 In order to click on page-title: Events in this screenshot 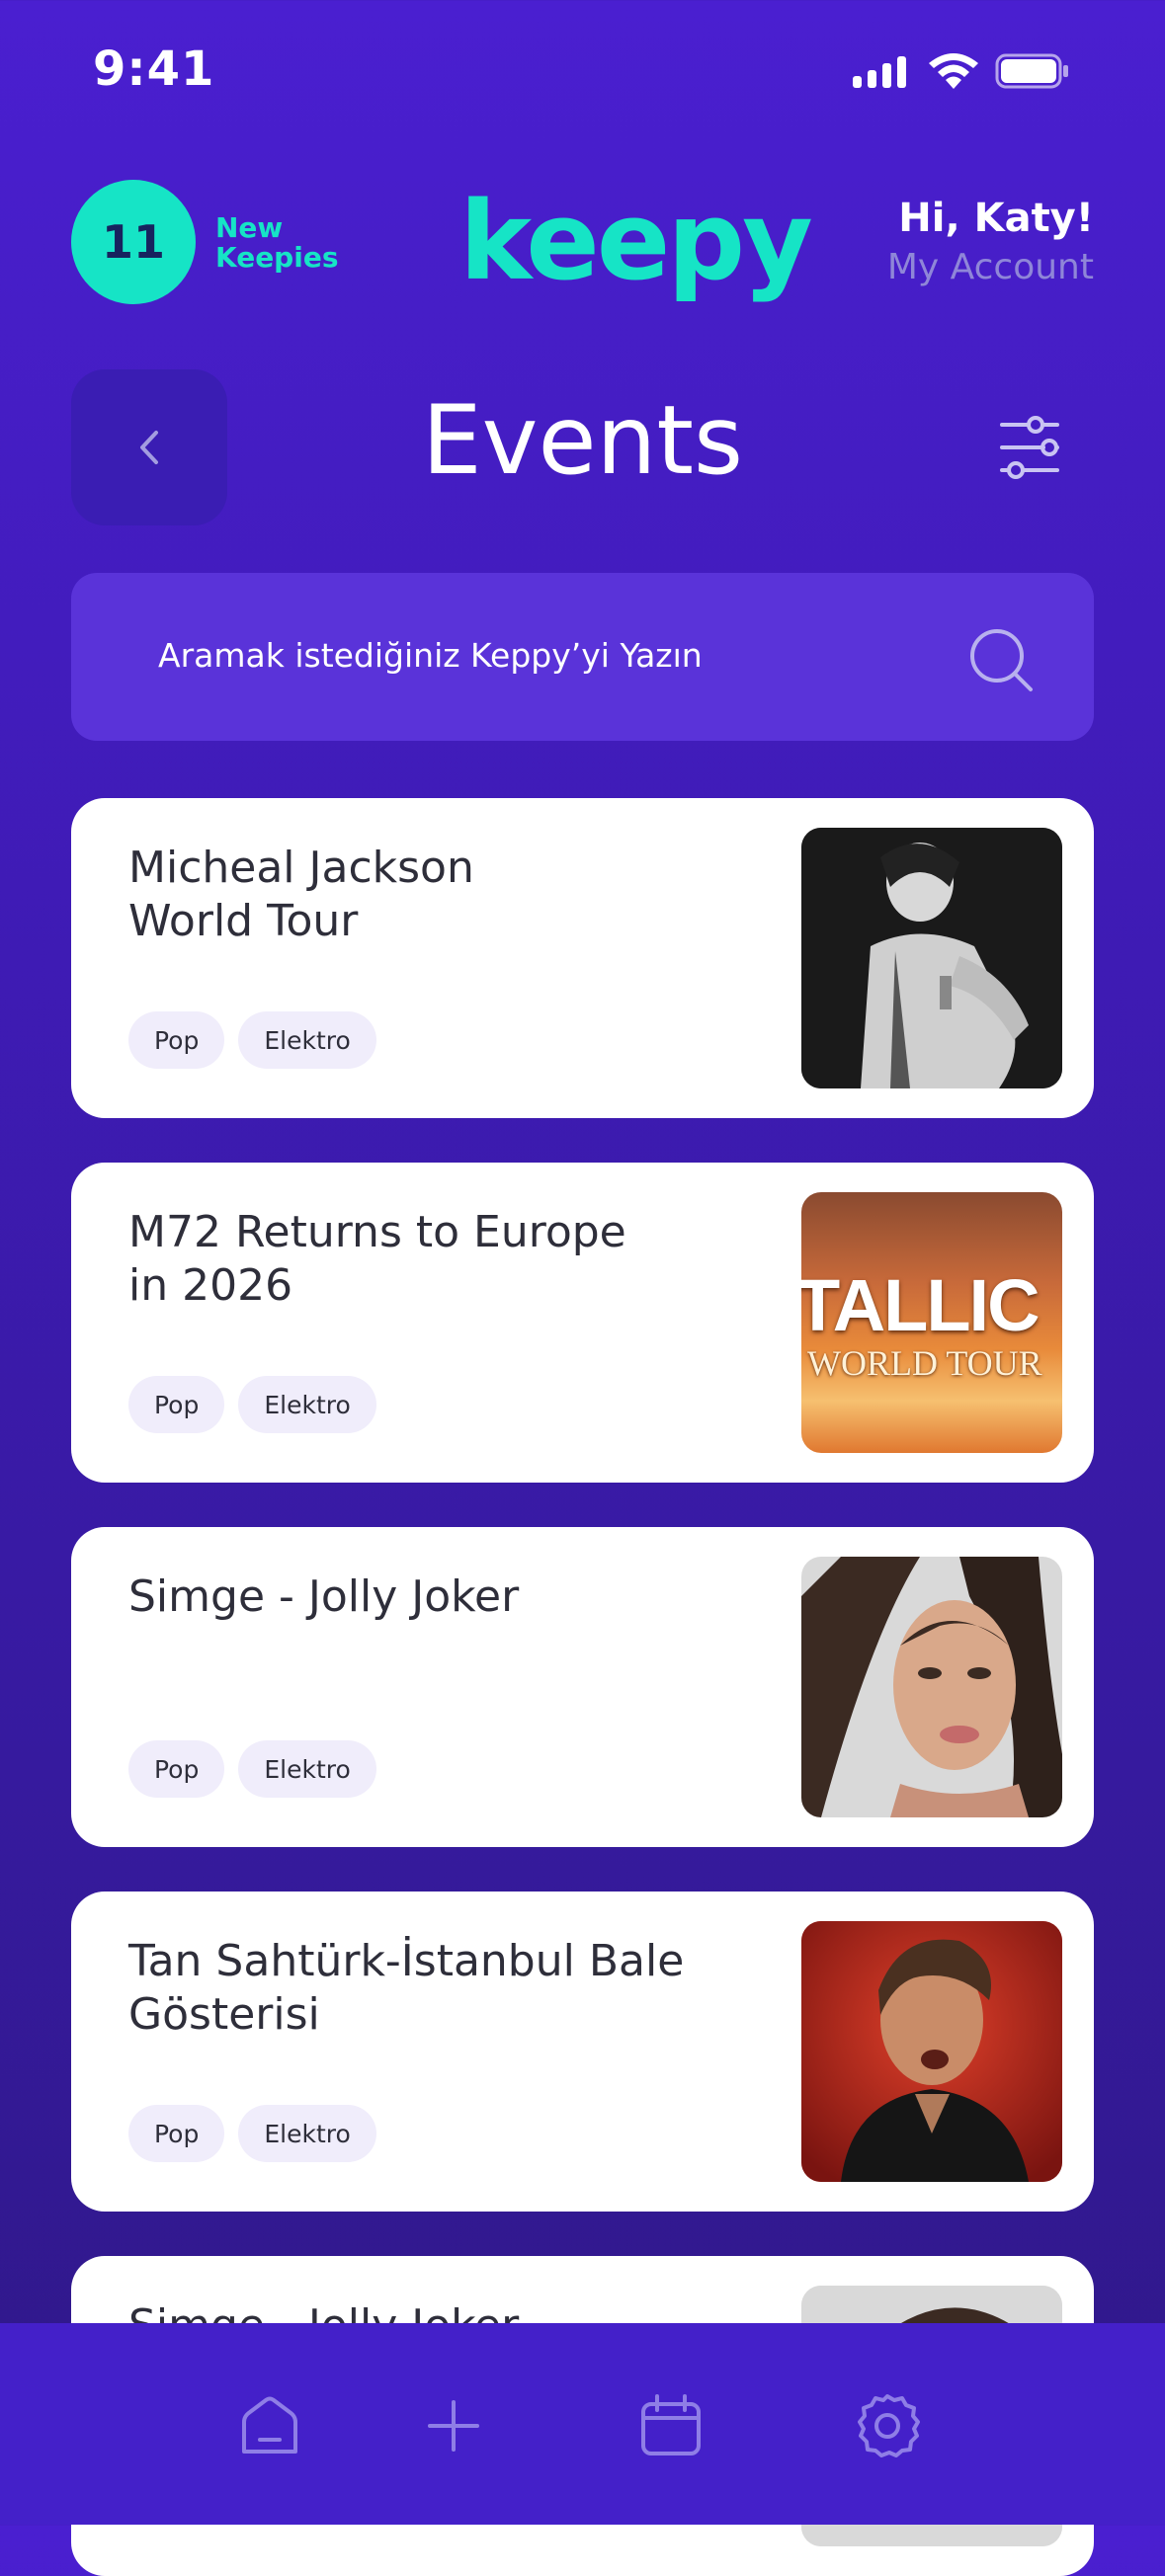, I will do `click(582, 440)`.